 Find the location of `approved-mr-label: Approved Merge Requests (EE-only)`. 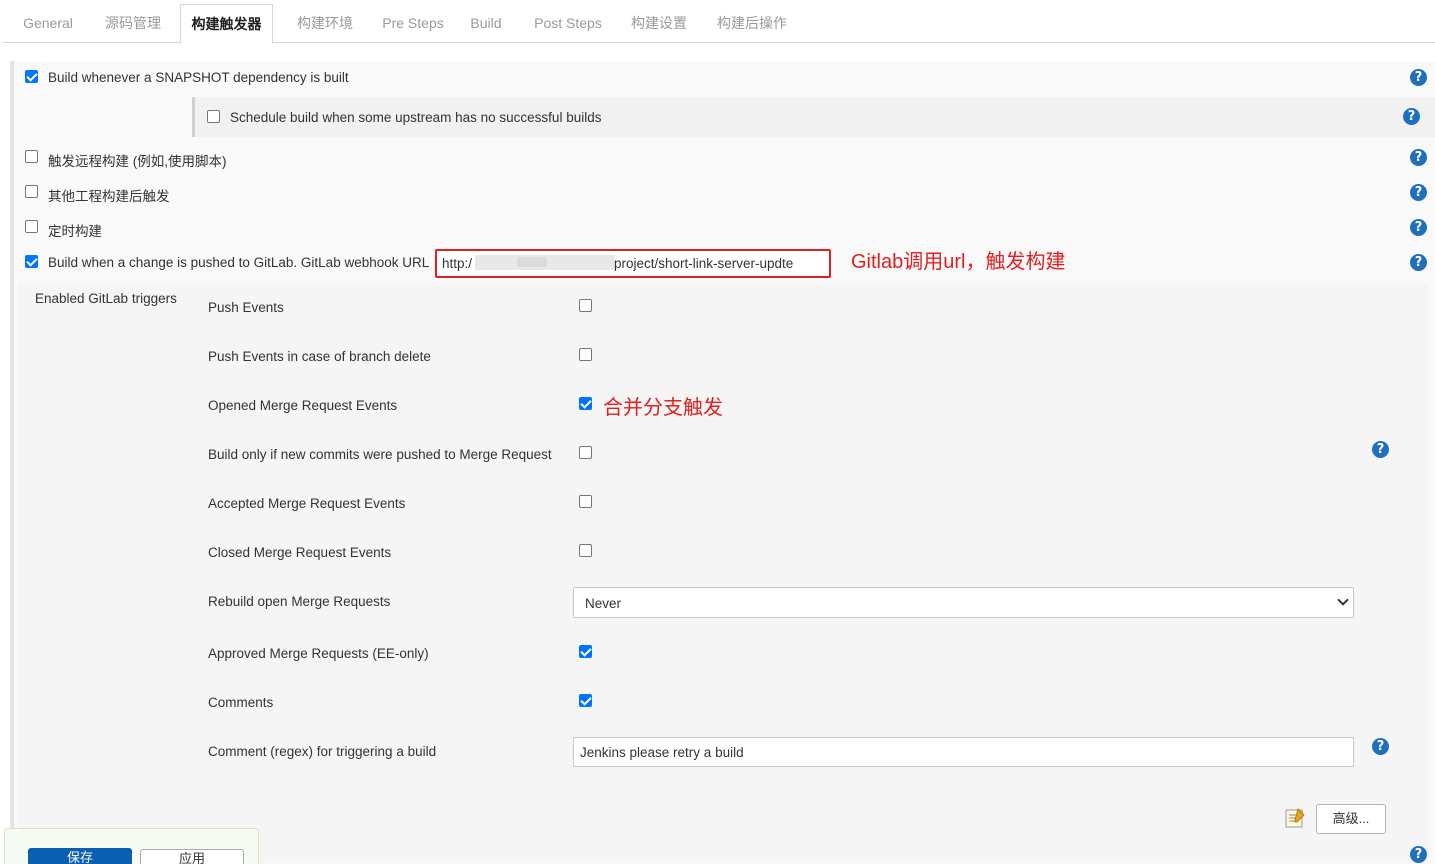

approved-mr-label: Approved Merge Requests (EE-only) is located at coordinates (318, 653).